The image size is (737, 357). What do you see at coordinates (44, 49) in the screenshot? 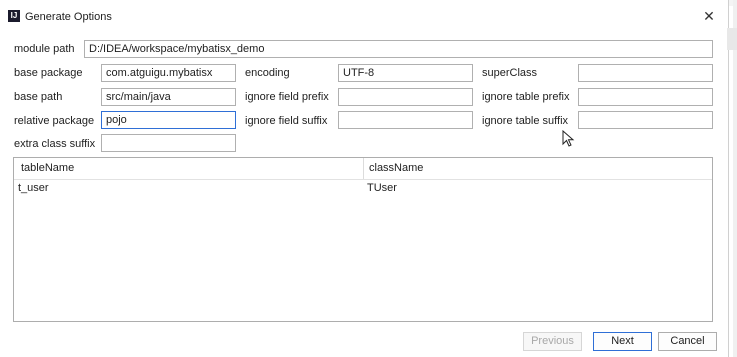
I see `module-path-label: module path` at bounding box center [44, 49].